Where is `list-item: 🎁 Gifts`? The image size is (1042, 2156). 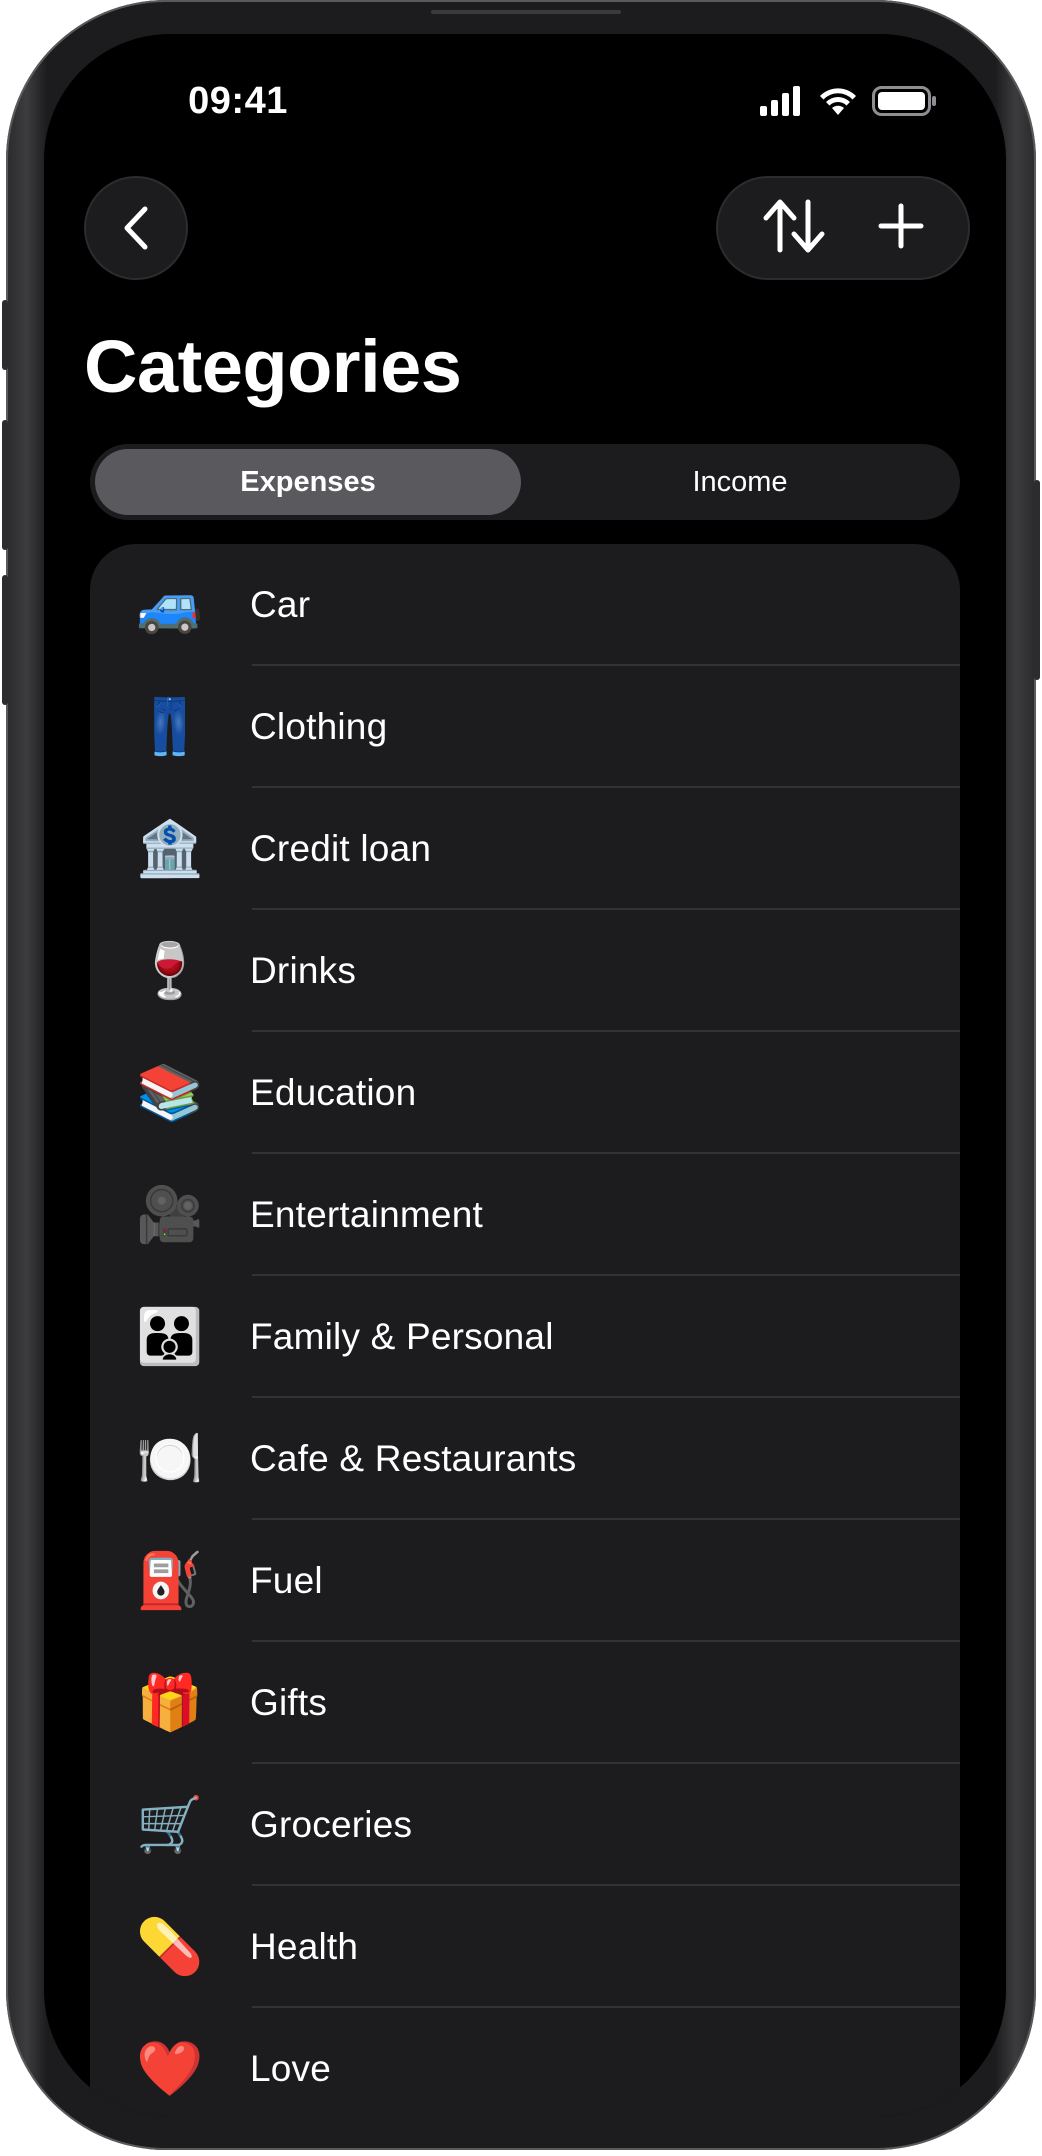 list-item: 🎁 Gifts is located at coordinates (525, 1703).